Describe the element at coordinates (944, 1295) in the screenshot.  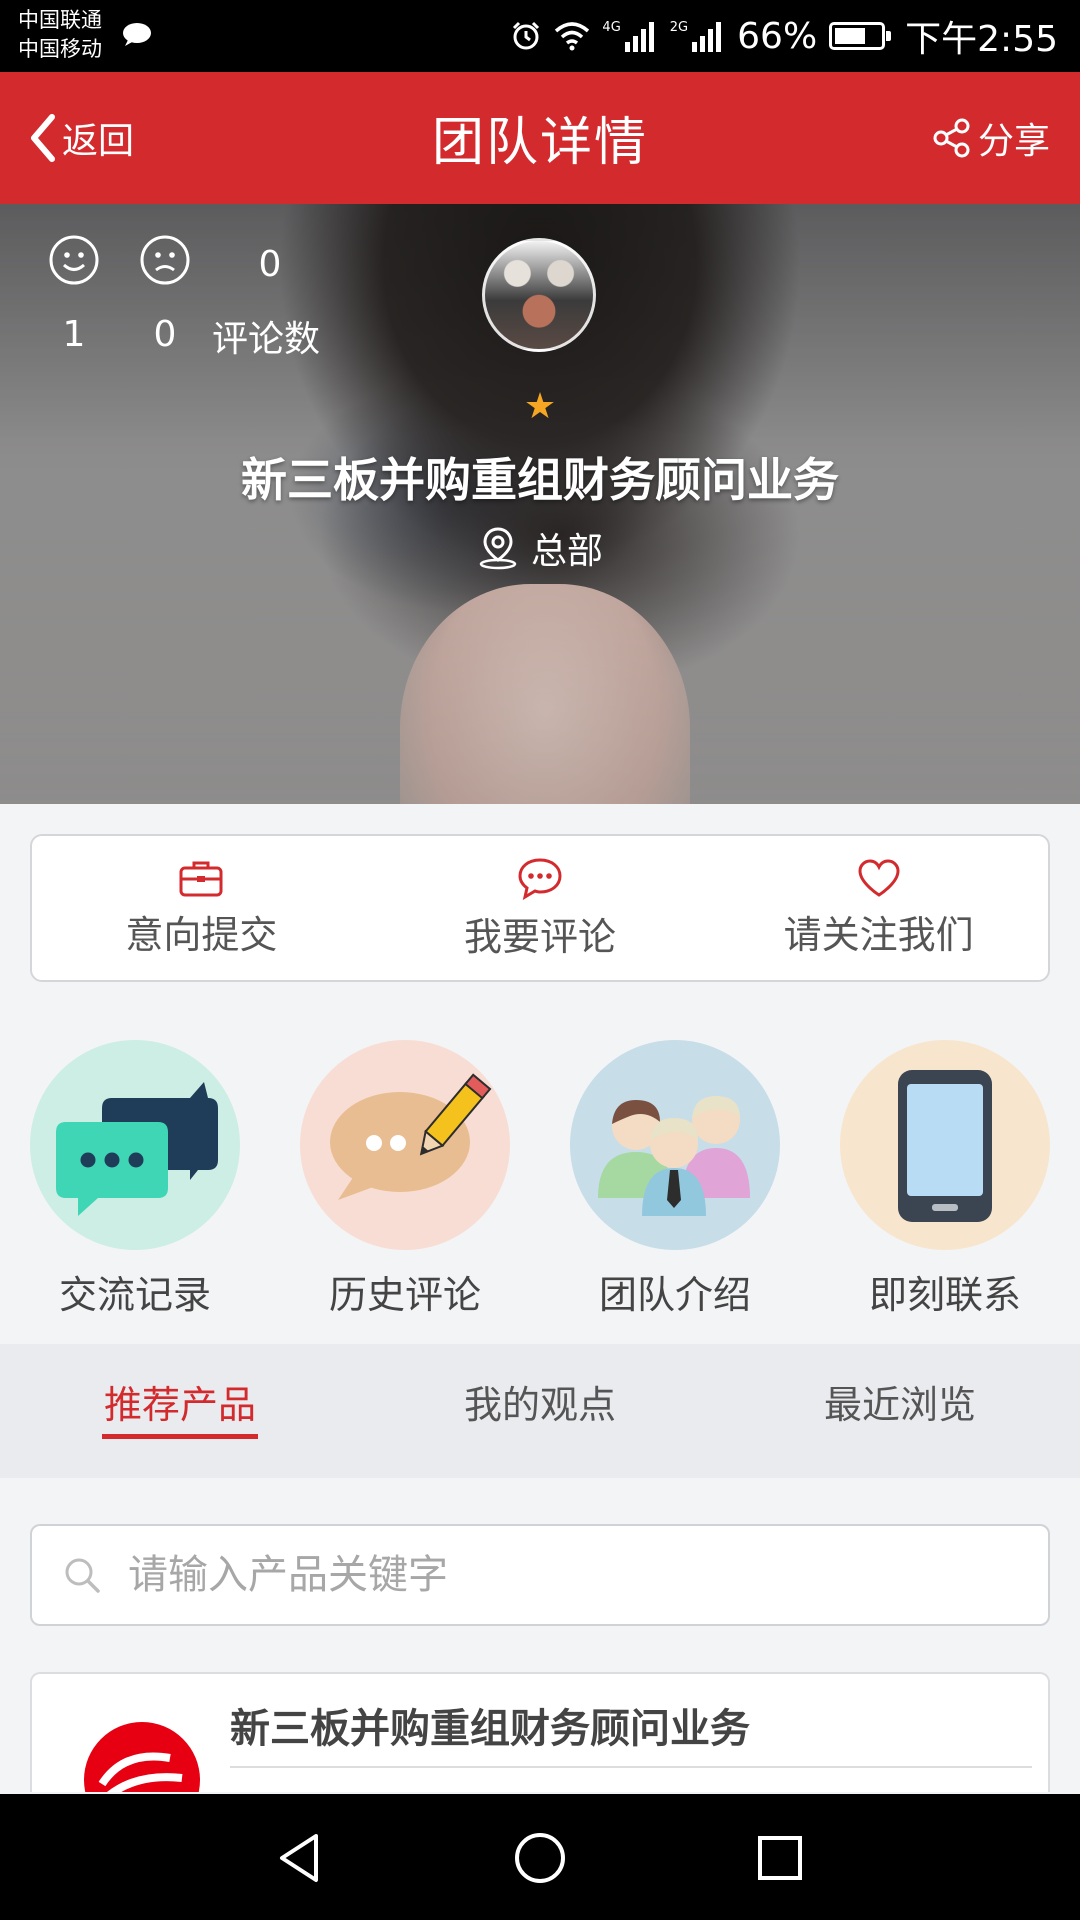
I see `quick-link-label: 即刻联系` at that location.